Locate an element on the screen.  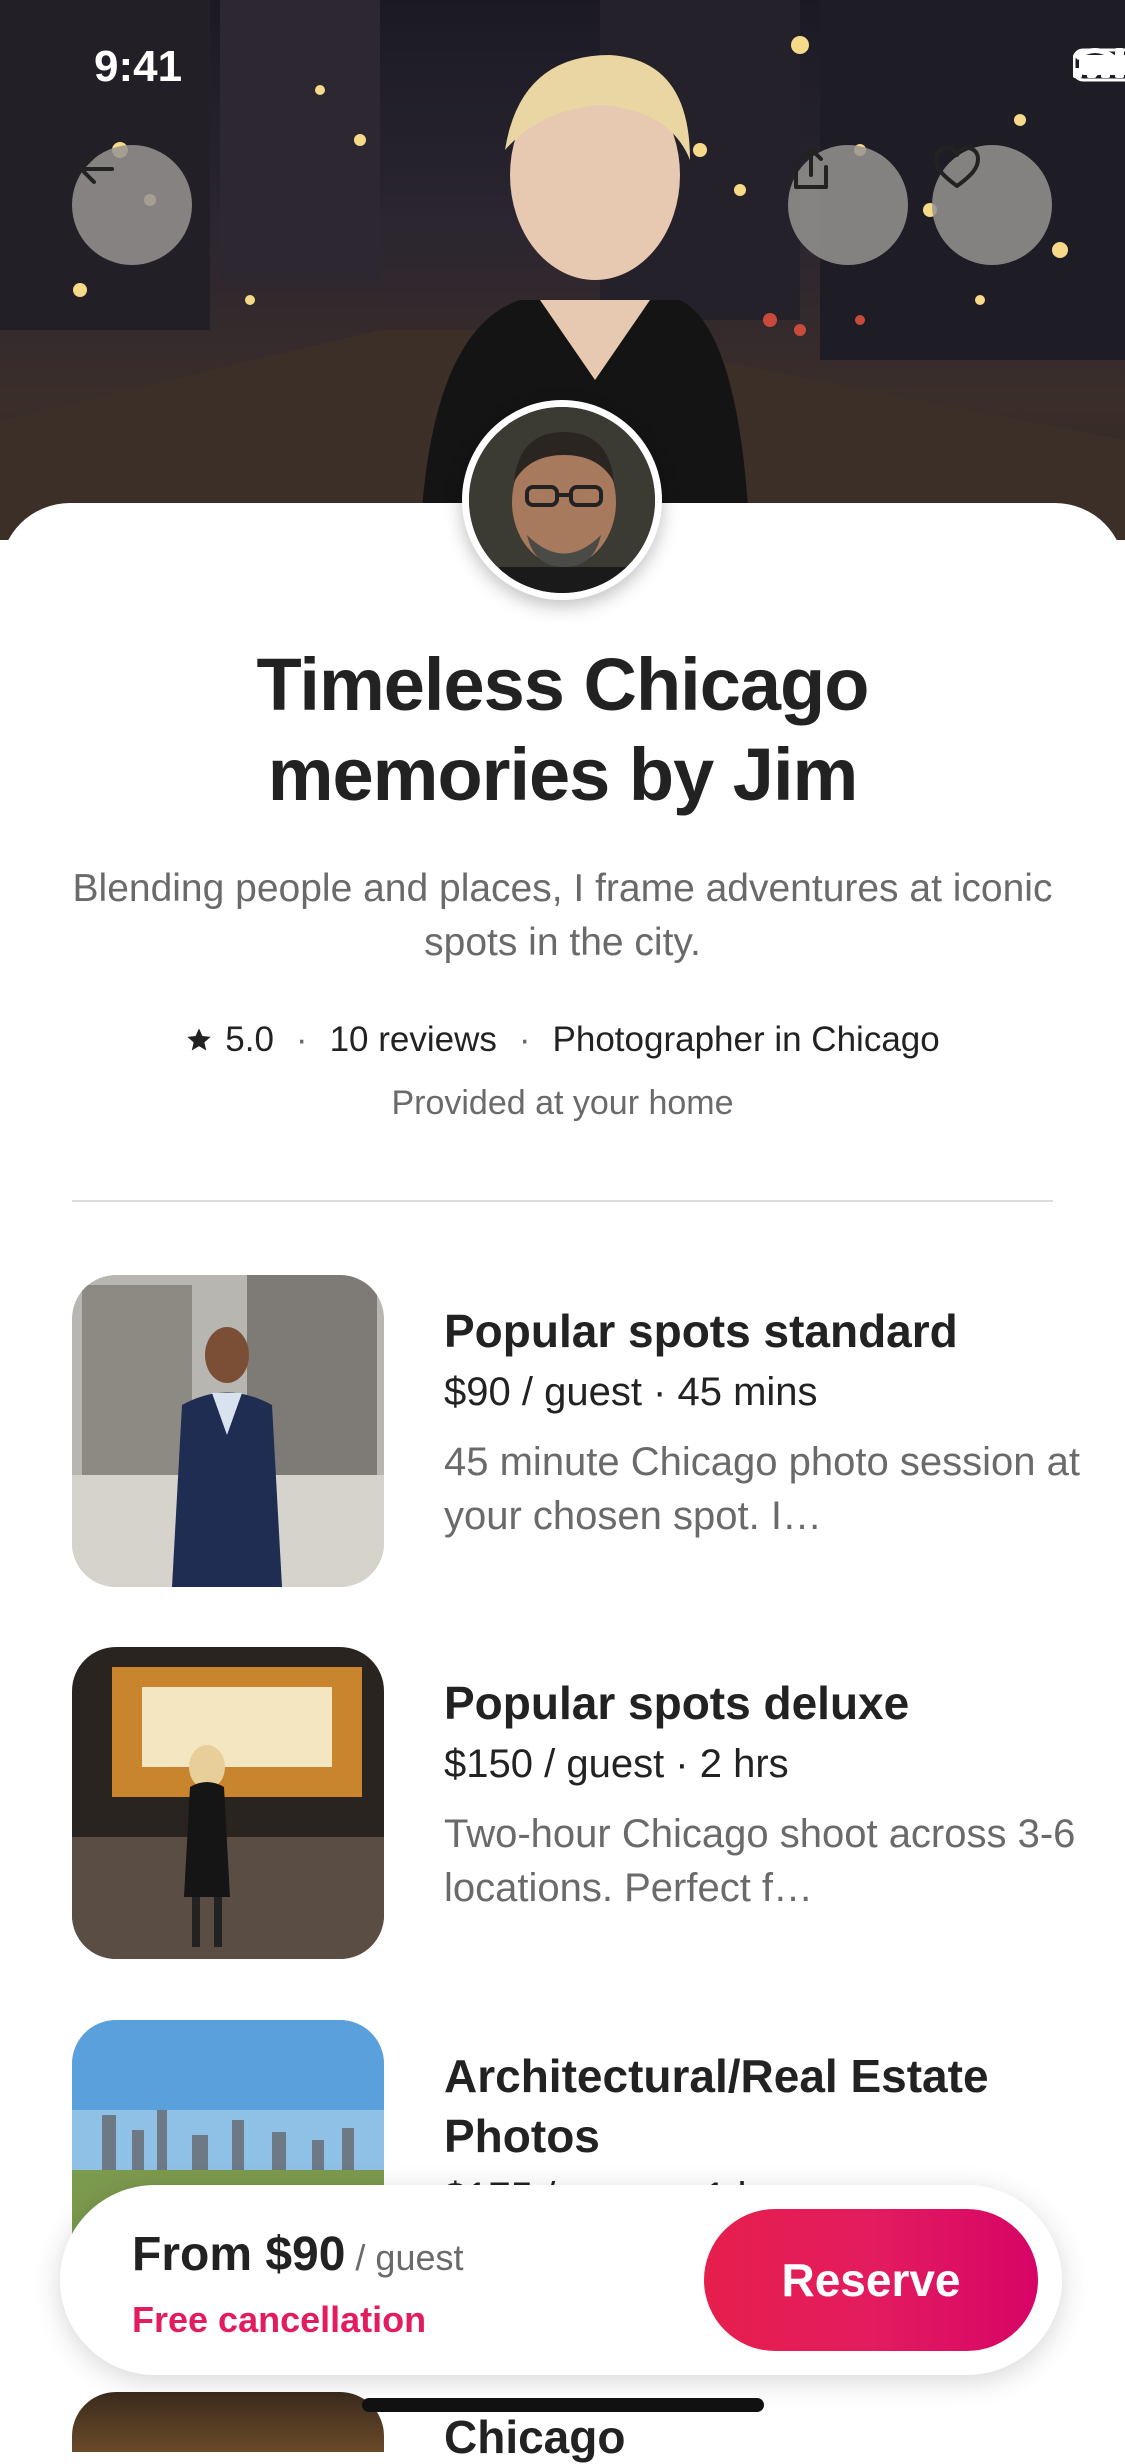
provided-location: Provided at your home is located at coordinates (562, 1103).